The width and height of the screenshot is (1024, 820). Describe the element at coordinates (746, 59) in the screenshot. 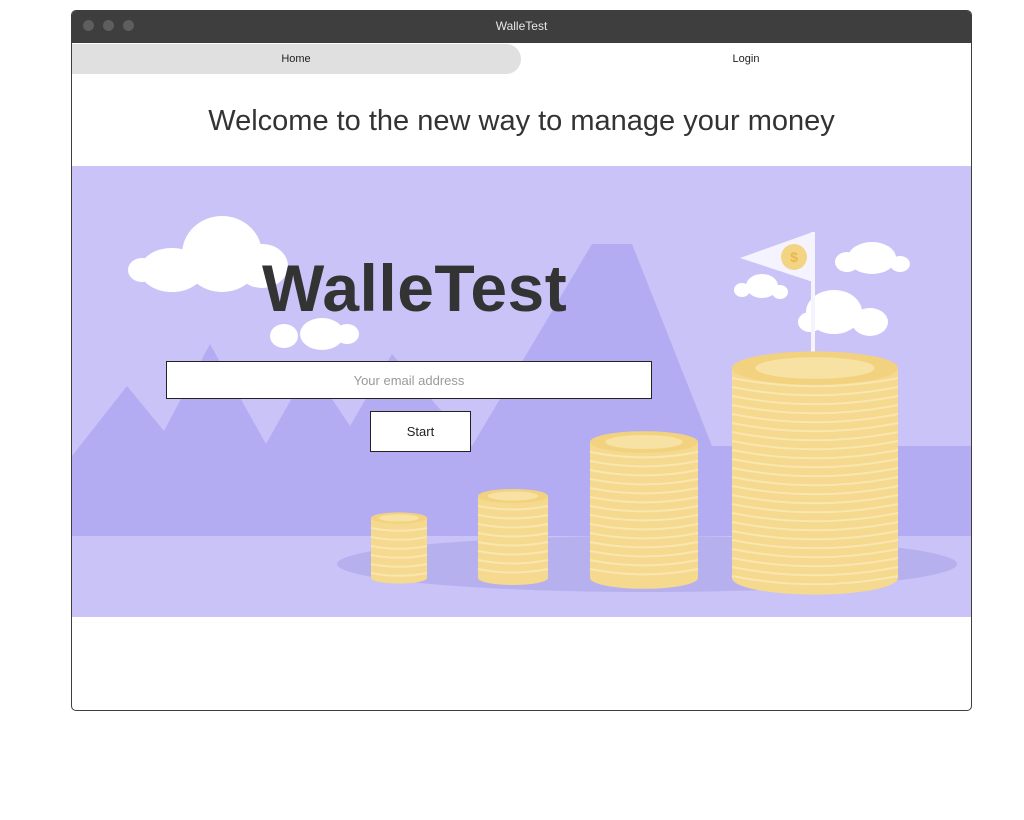

I see `nav-login-tab: Login` at that location.